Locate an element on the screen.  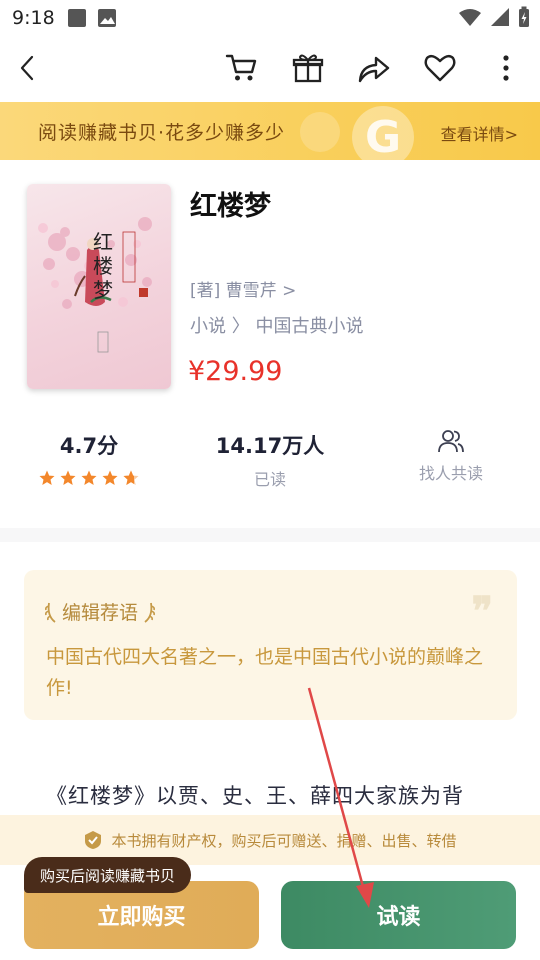
readers-stat: 14.17万人 已读 is located at coordinates (270, 460).